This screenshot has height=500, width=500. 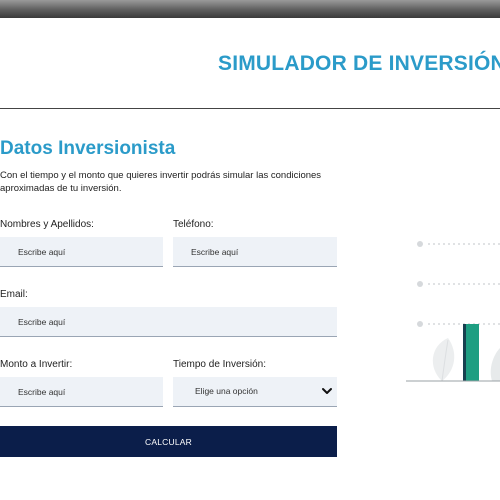 I want to click on amount-label: Monto a Invertir:, so click(x=36, y=364).